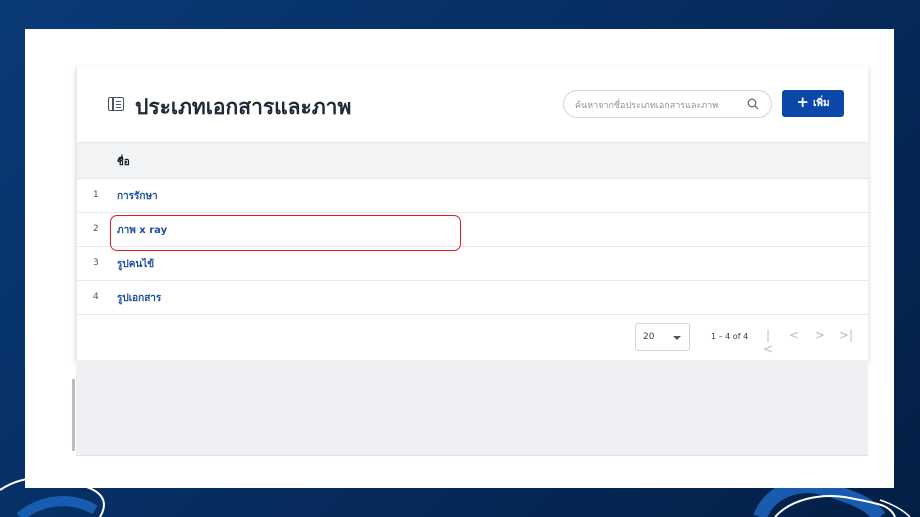 The width and height of the screenshot is (920, 517). I want to click on pagination-range: 1 – 4 of 4, so click(730, 336).